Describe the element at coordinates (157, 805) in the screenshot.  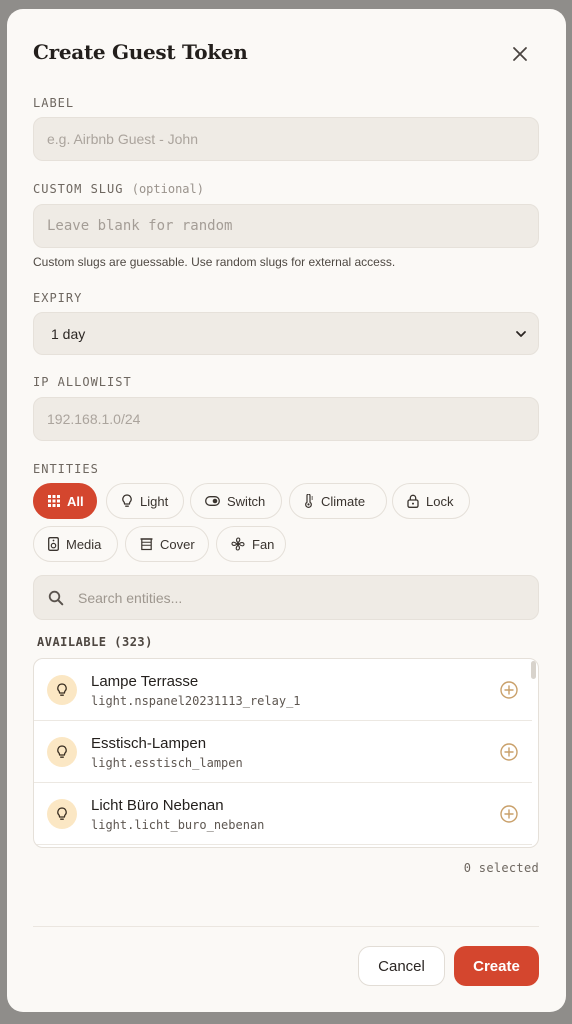
I see `entity-name: Licht Büro Nebenan` at that location.